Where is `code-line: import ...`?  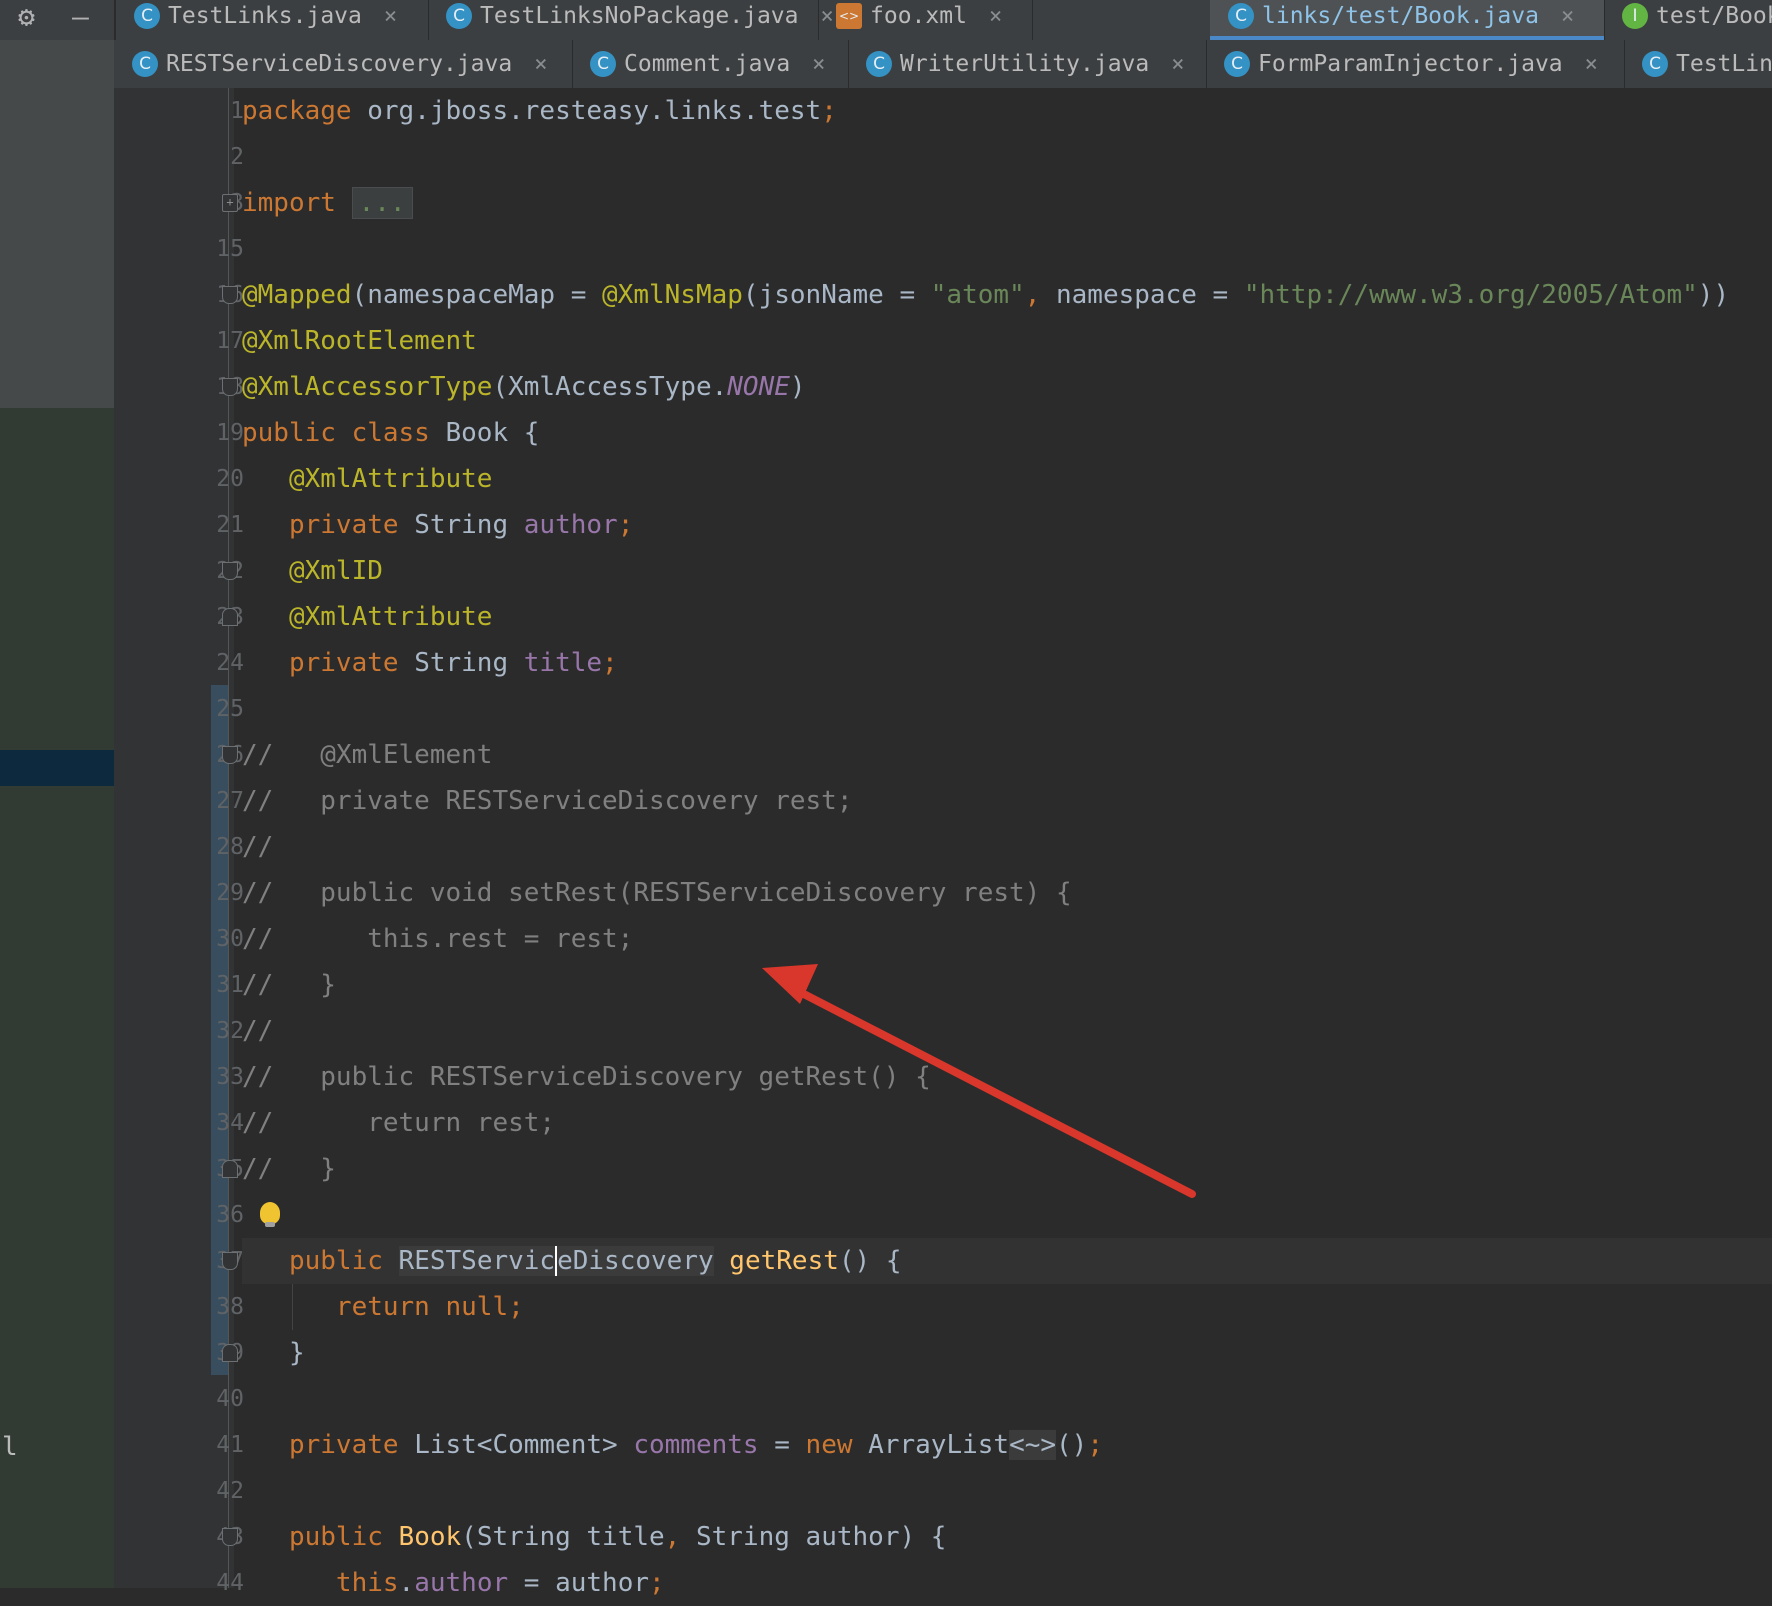 code-line: import ... is located at coordinates (1007, 203).